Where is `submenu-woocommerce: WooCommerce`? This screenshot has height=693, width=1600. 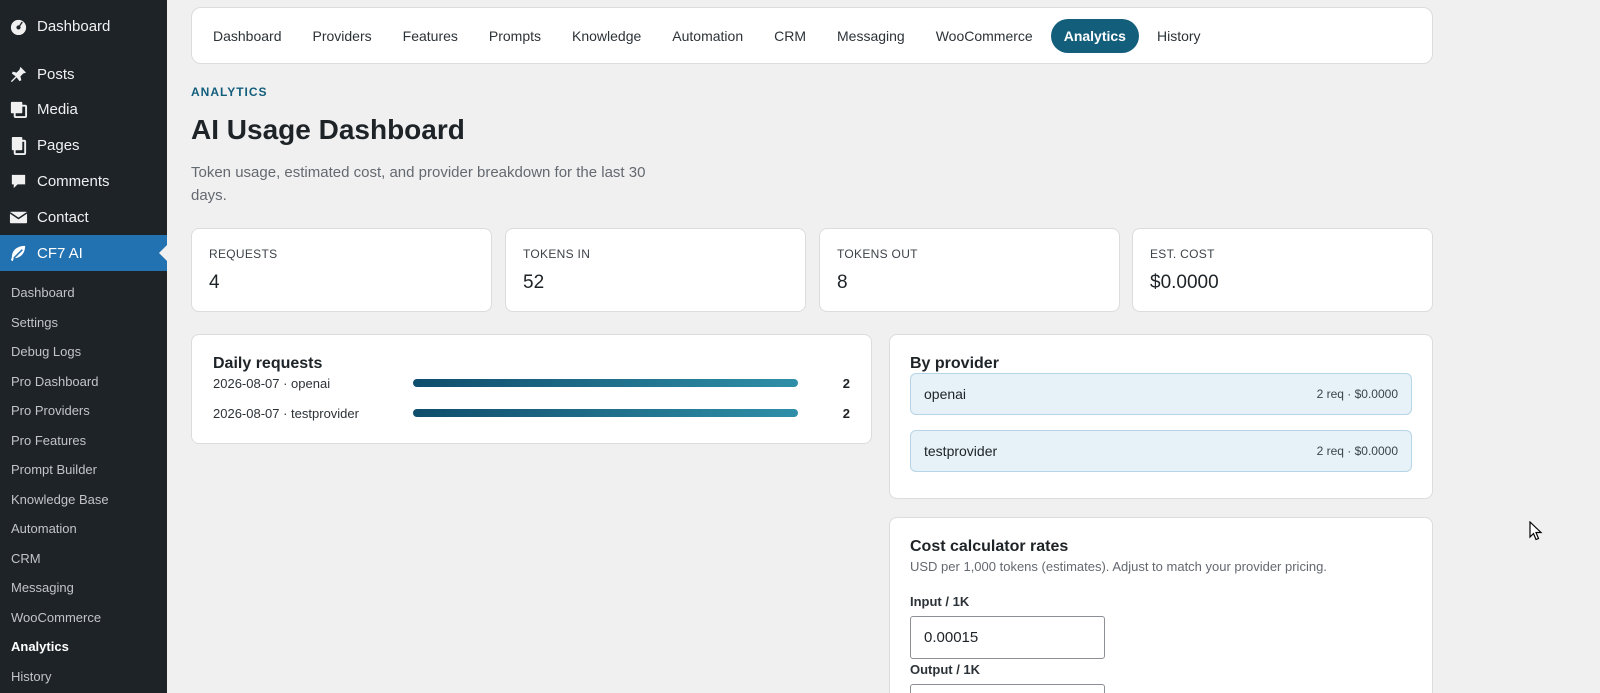 submenu-woocommerce: WooCommerce is located at coordinates (56, 617).